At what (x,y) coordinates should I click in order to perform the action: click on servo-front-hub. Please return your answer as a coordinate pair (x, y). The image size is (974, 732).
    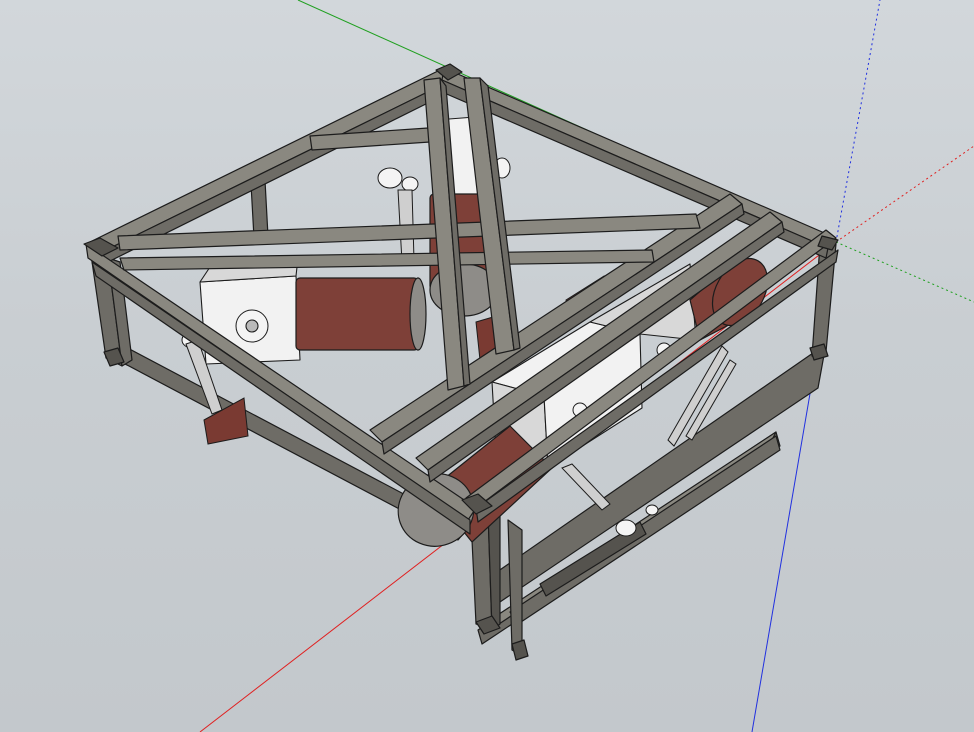
    Looking at the image, I should click on (626, 528).